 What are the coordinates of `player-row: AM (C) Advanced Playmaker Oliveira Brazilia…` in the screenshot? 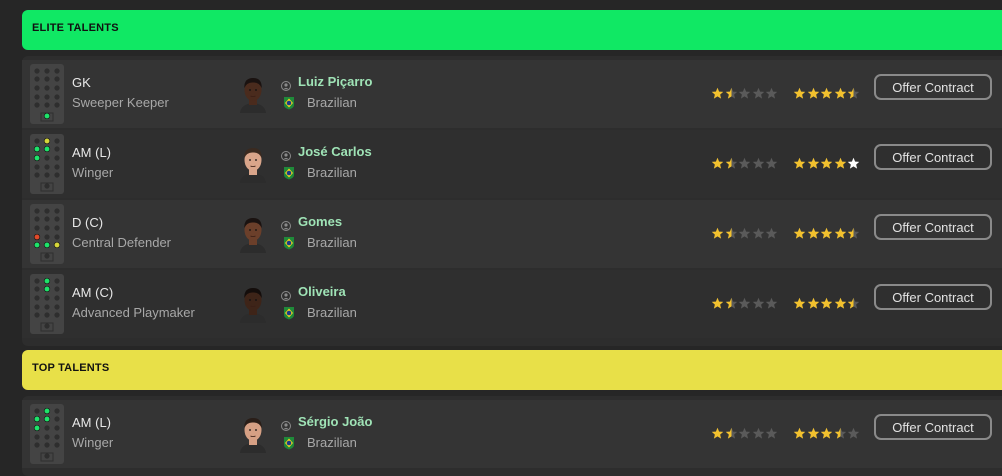 It's located at (512, 304).